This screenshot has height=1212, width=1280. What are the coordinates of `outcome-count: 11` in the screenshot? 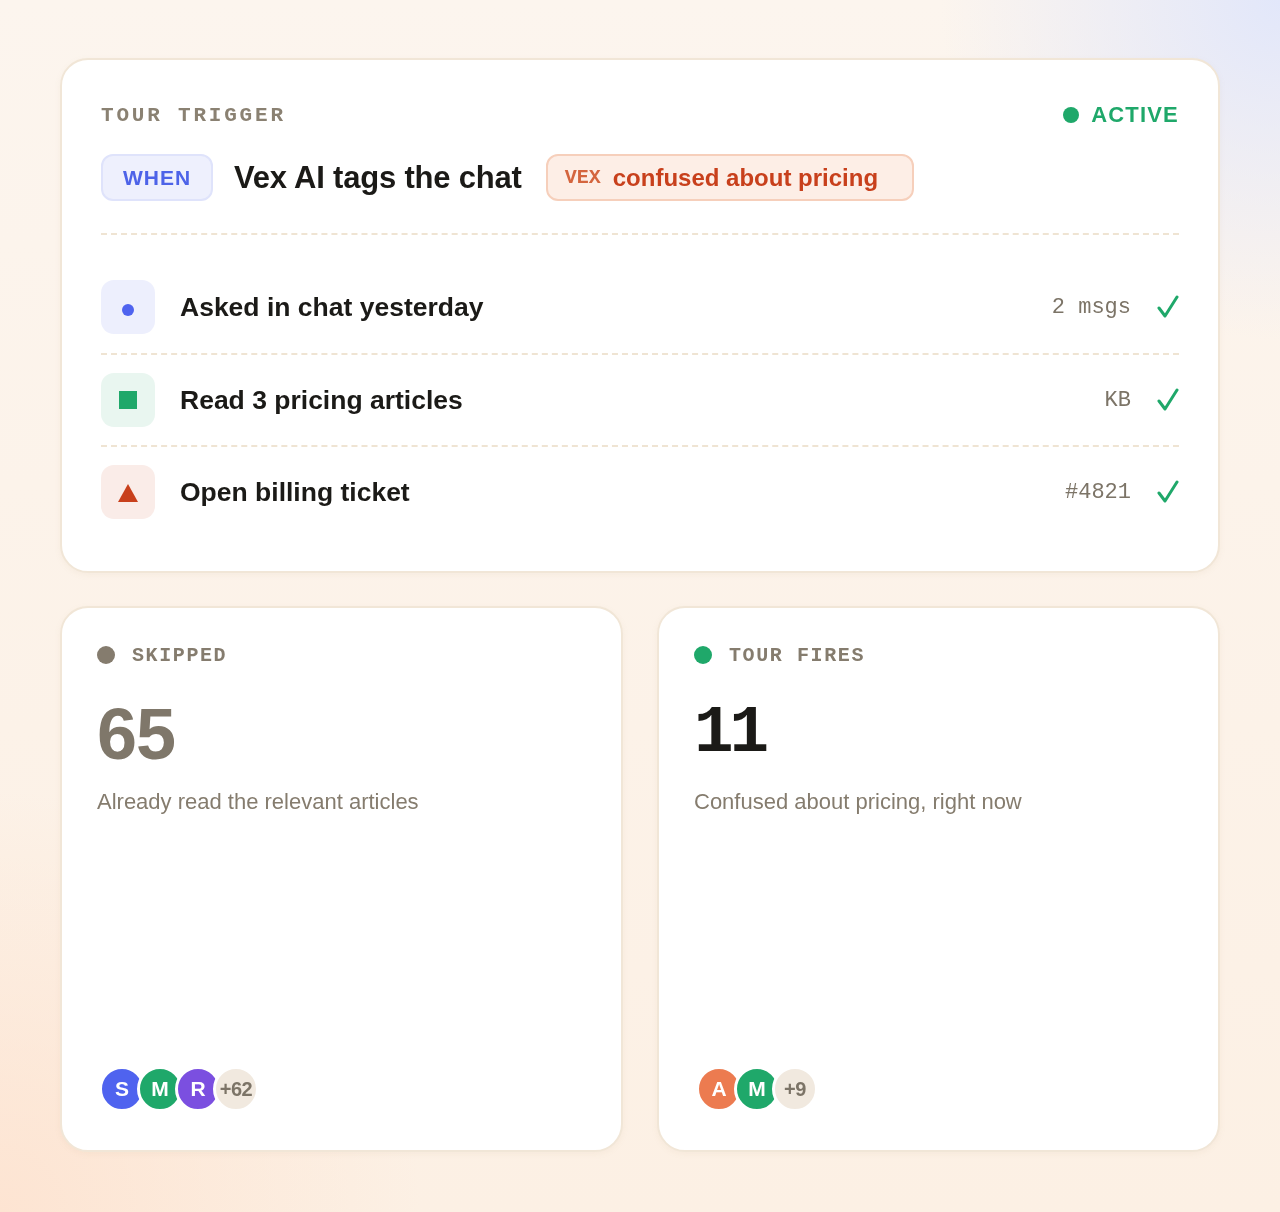 It's located at (730, 734).